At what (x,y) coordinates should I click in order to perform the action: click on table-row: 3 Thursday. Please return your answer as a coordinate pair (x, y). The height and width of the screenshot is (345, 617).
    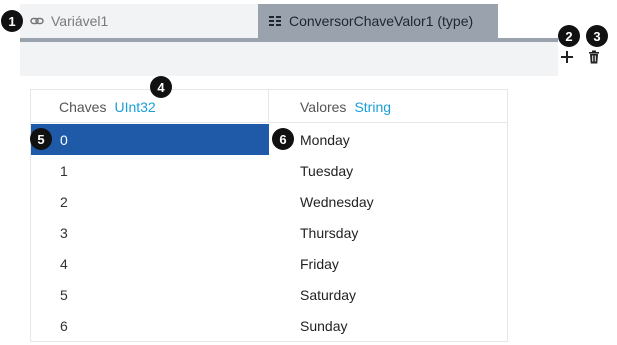
    Looking at the image, I should click on (269, 232).